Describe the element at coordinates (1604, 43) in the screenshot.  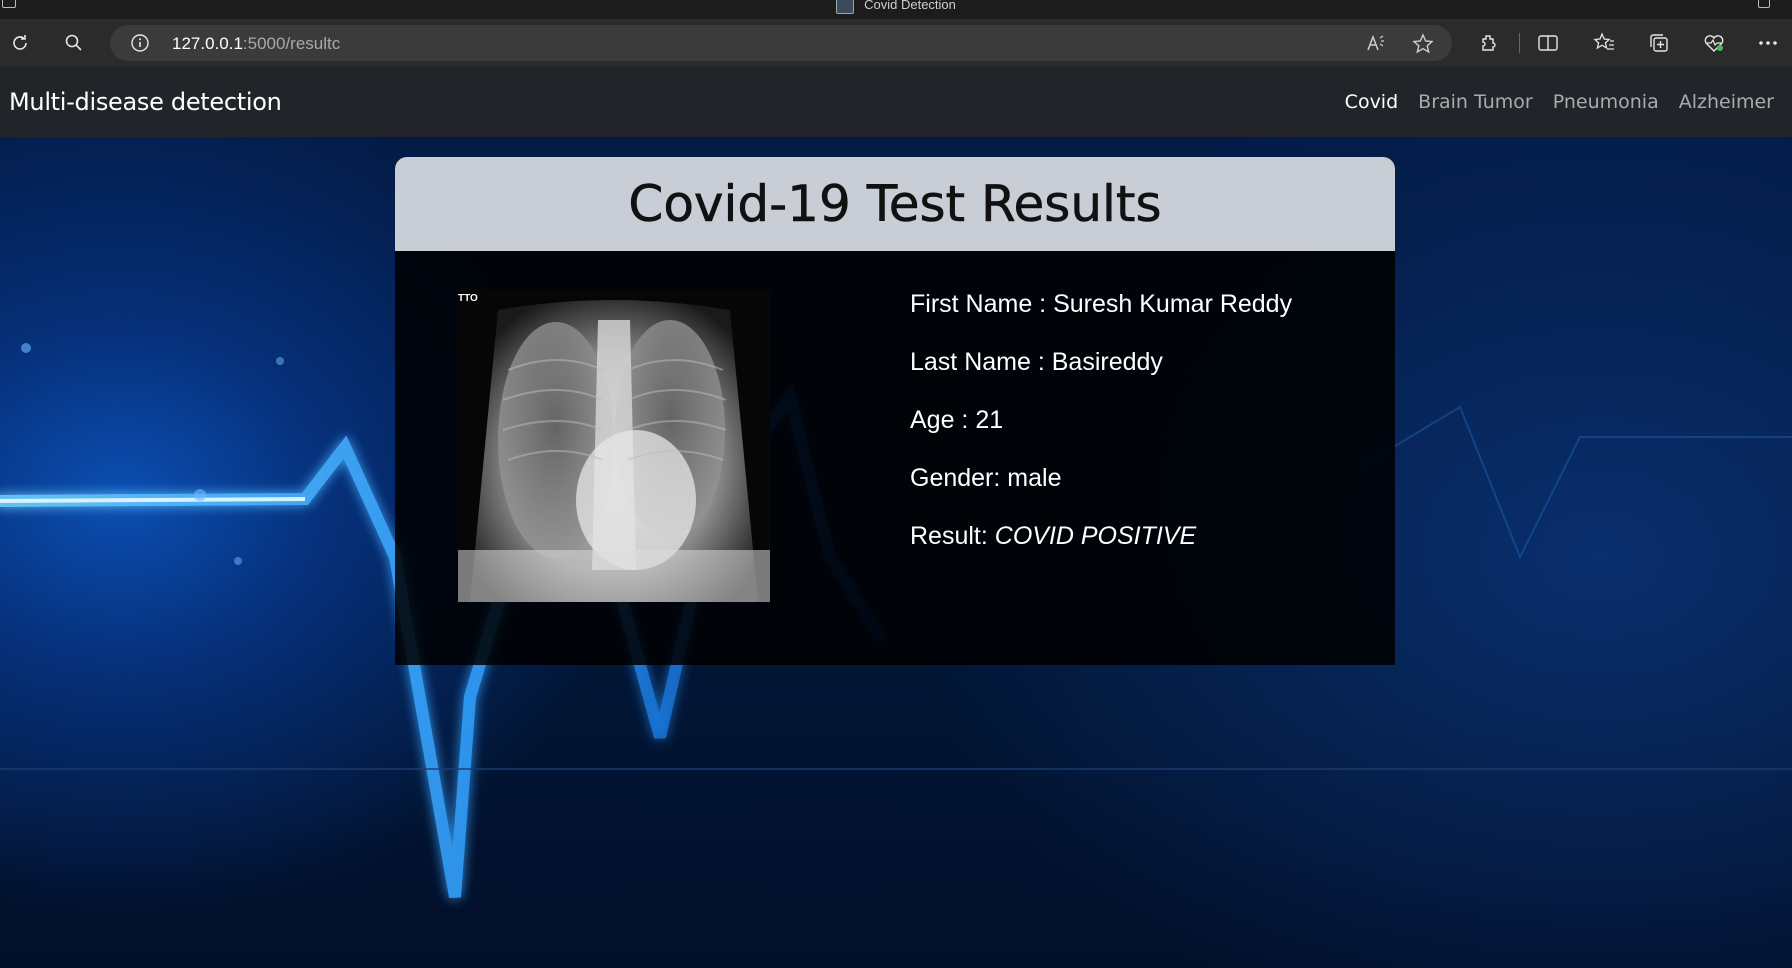
I see `favorites-icon` at that location.